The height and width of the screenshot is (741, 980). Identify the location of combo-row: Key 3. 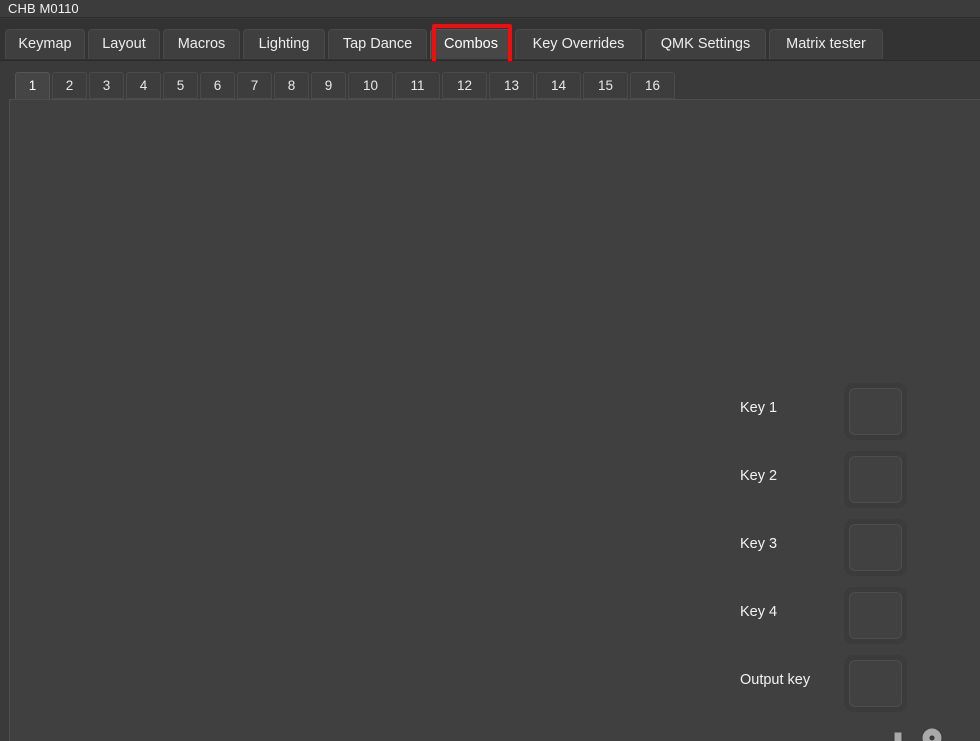
(830, 545).